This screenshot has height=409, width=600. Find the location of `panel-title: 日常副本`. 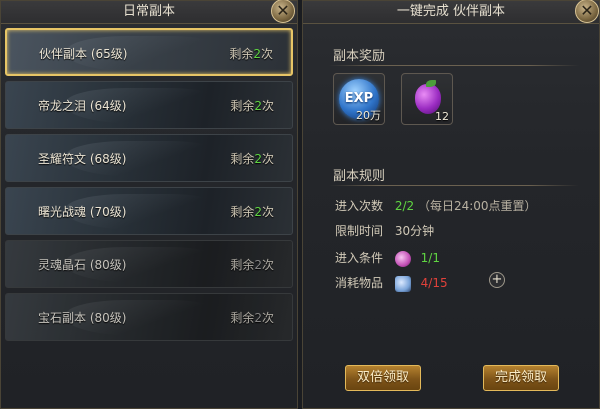

panel-title: 日常副本 is located at coordinates (149, 12).